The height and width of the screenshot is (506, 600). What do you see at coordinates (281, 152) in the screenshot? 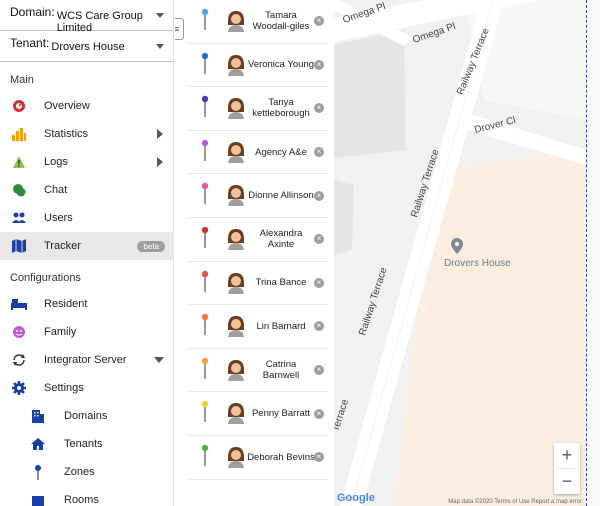
I see `person-name: Agency A&e` at bounding box center [281, 152].